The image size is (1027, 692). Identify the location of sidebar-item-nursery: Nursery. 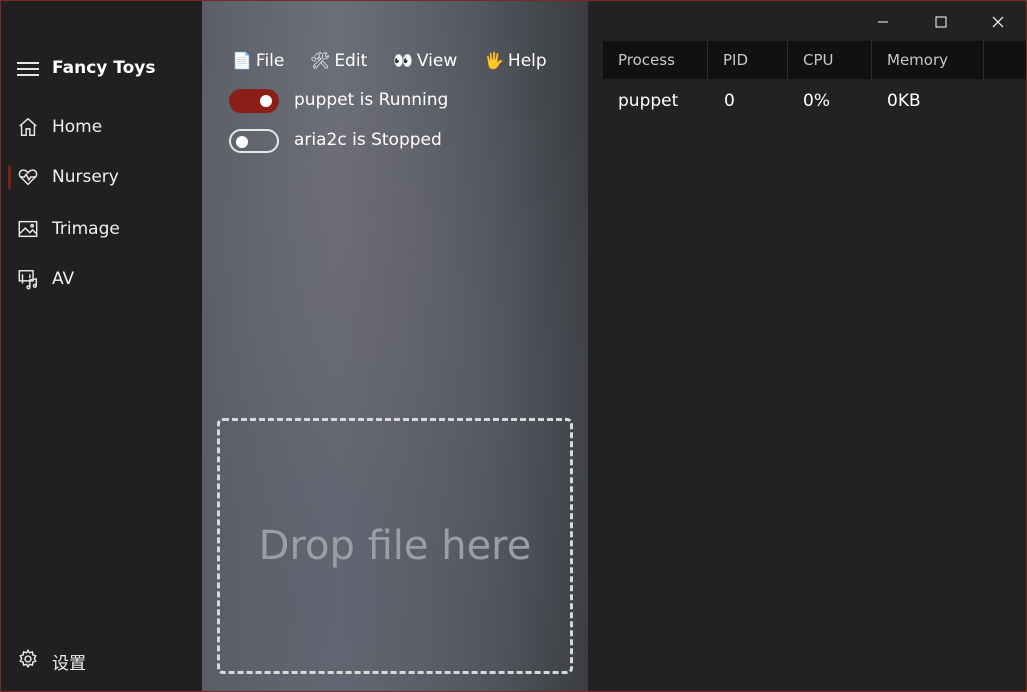
(101, 177).